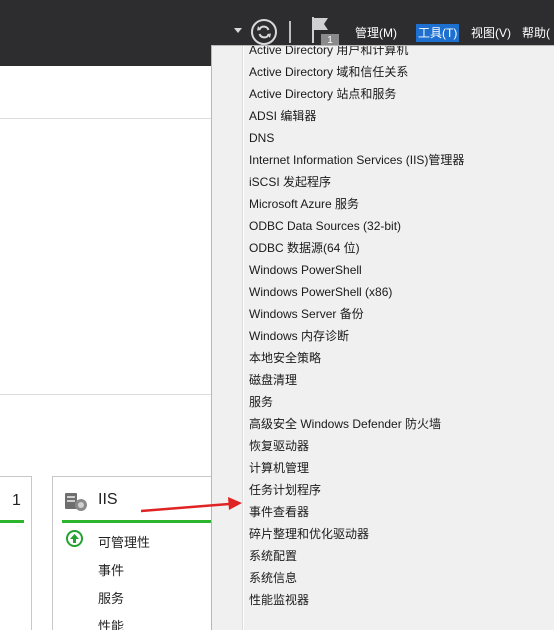  What do you see at coordinates (243, 338) in the screenshot?
I see `menu-gutter-highlight` at bounding box center [243, 338].